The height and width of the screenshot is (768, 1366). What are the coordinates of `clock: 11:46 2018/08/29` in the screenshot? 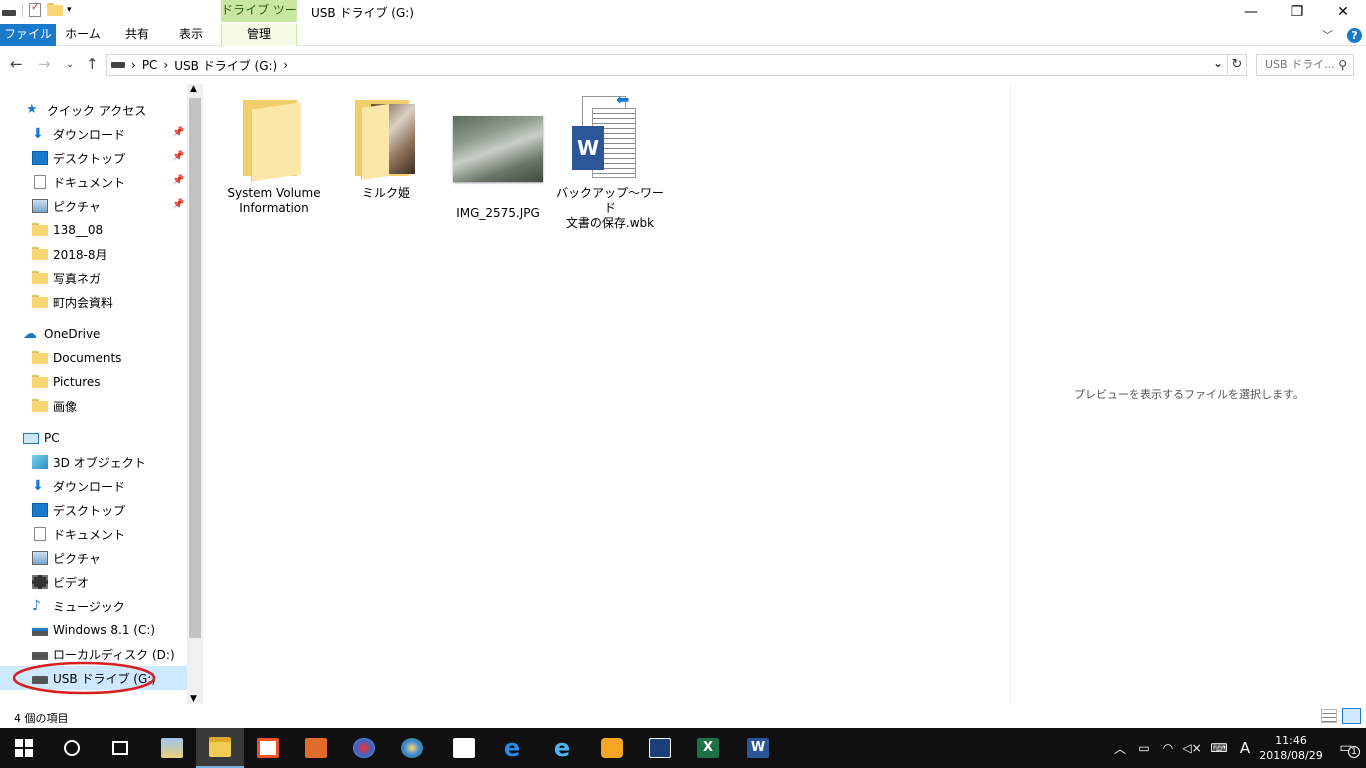 It's located at (1291, 748).